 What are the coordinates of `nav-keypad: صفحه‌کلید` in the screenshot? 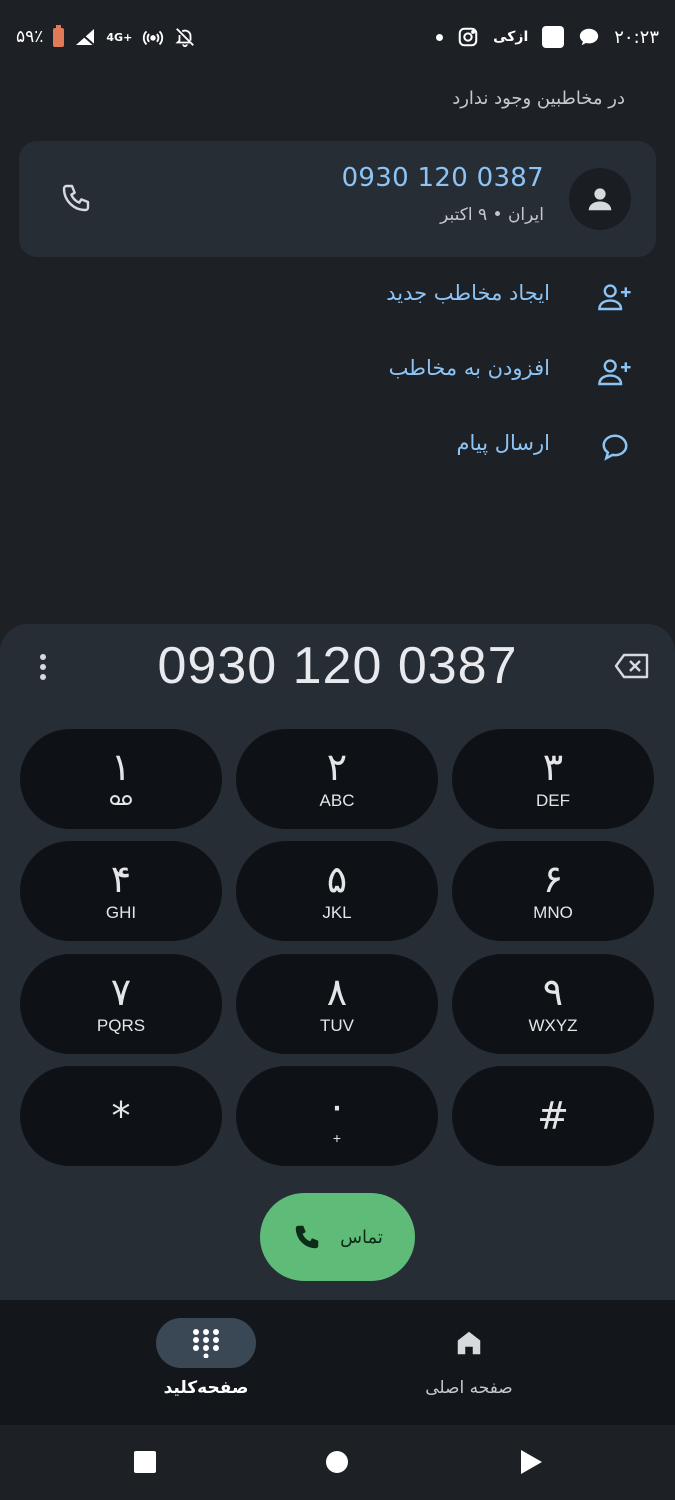 It's located at (206, 1358).